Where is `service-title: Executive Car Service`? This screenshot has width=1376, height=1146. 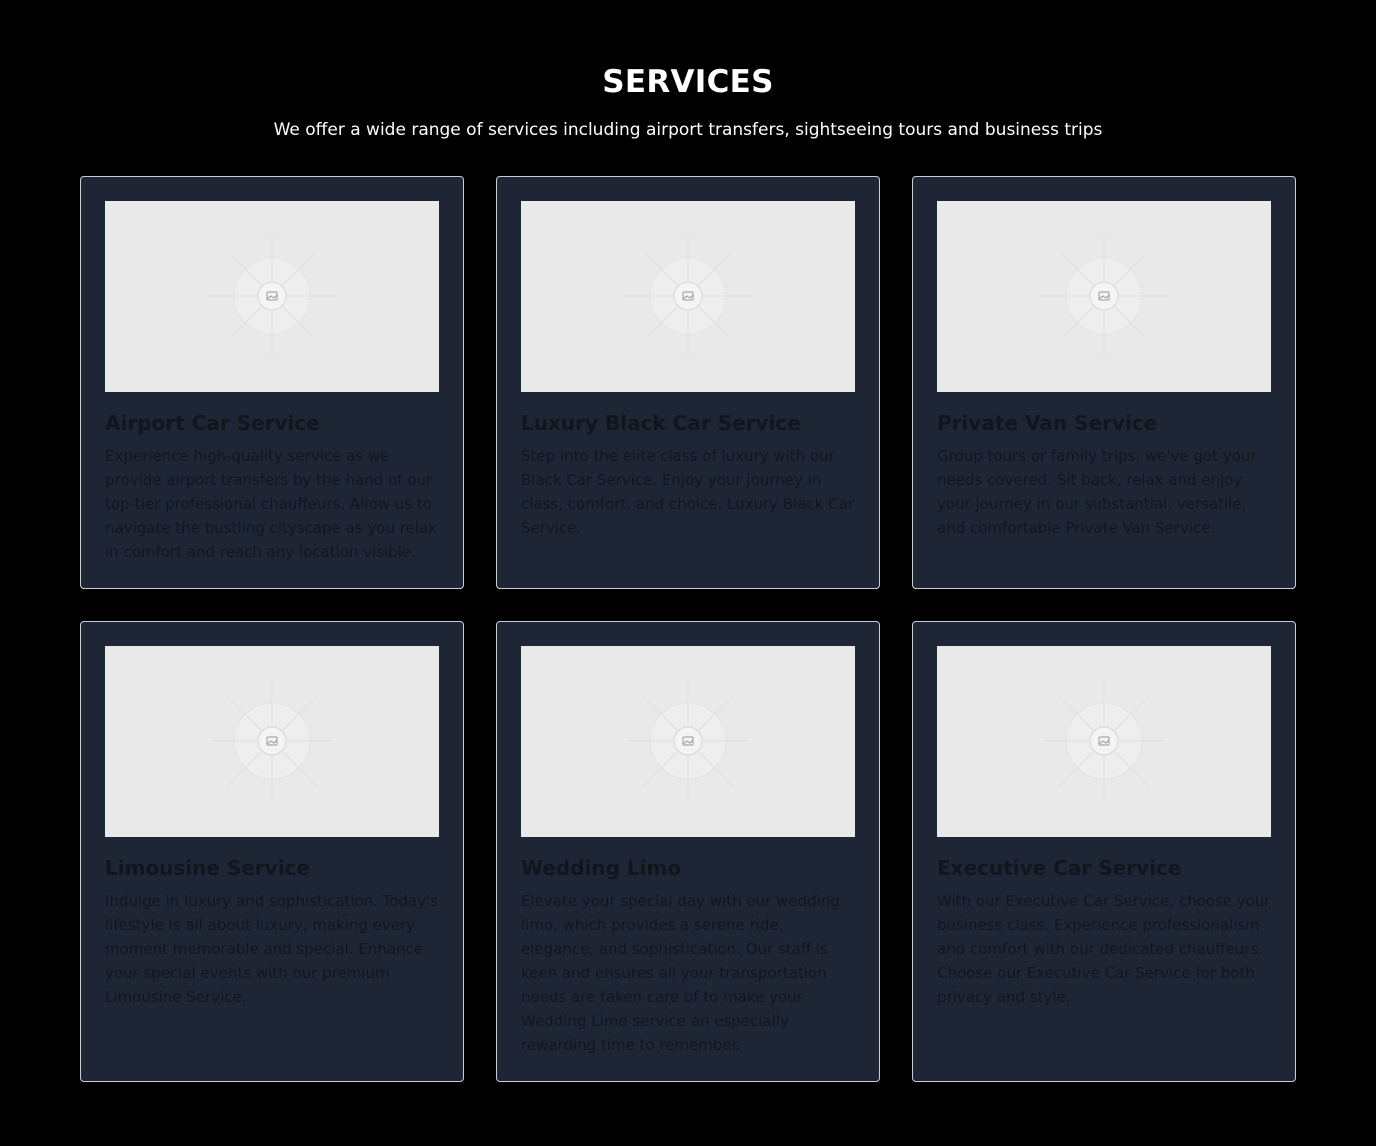 service-title: Executive Car Service is located at coordinates (1059, 868).